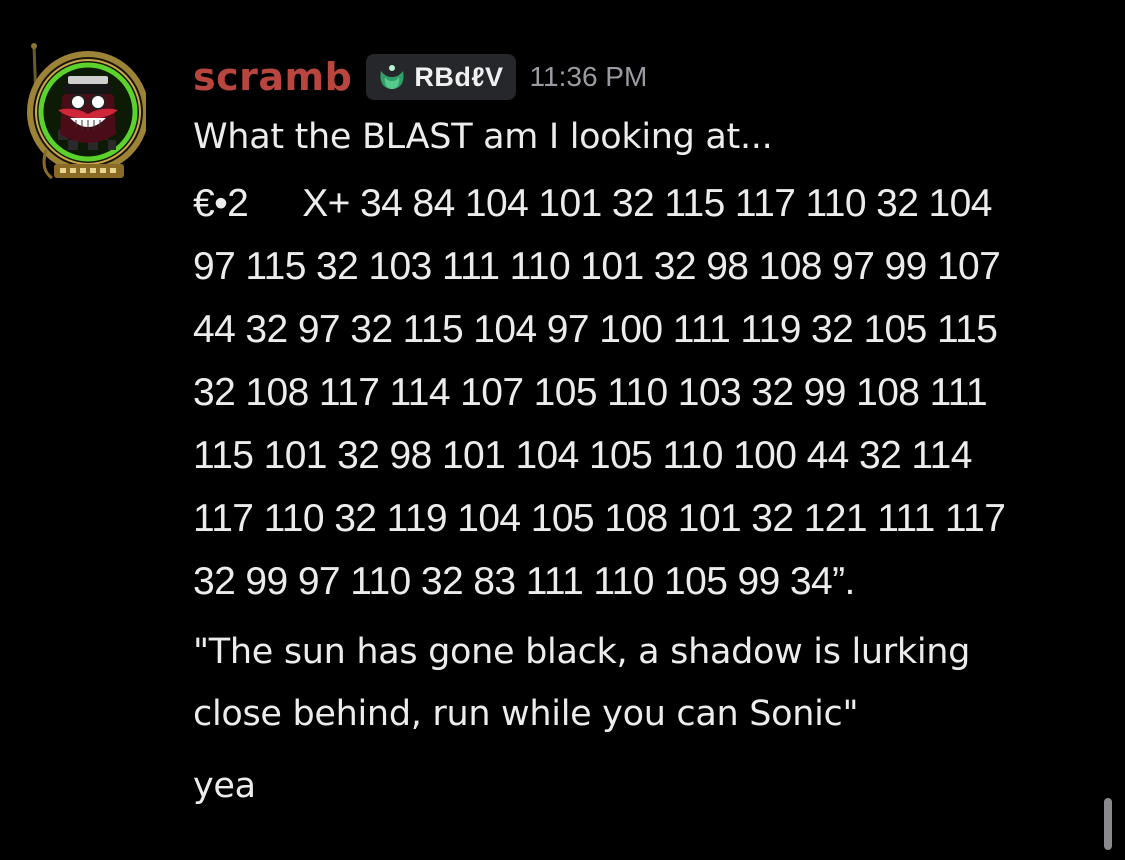 This screenshot has width=1125, height=860. What do you see at coordinates (1108, 824) in the screenshot?
I see `scrollbar-thumb` at bounding box center [1108, 824].